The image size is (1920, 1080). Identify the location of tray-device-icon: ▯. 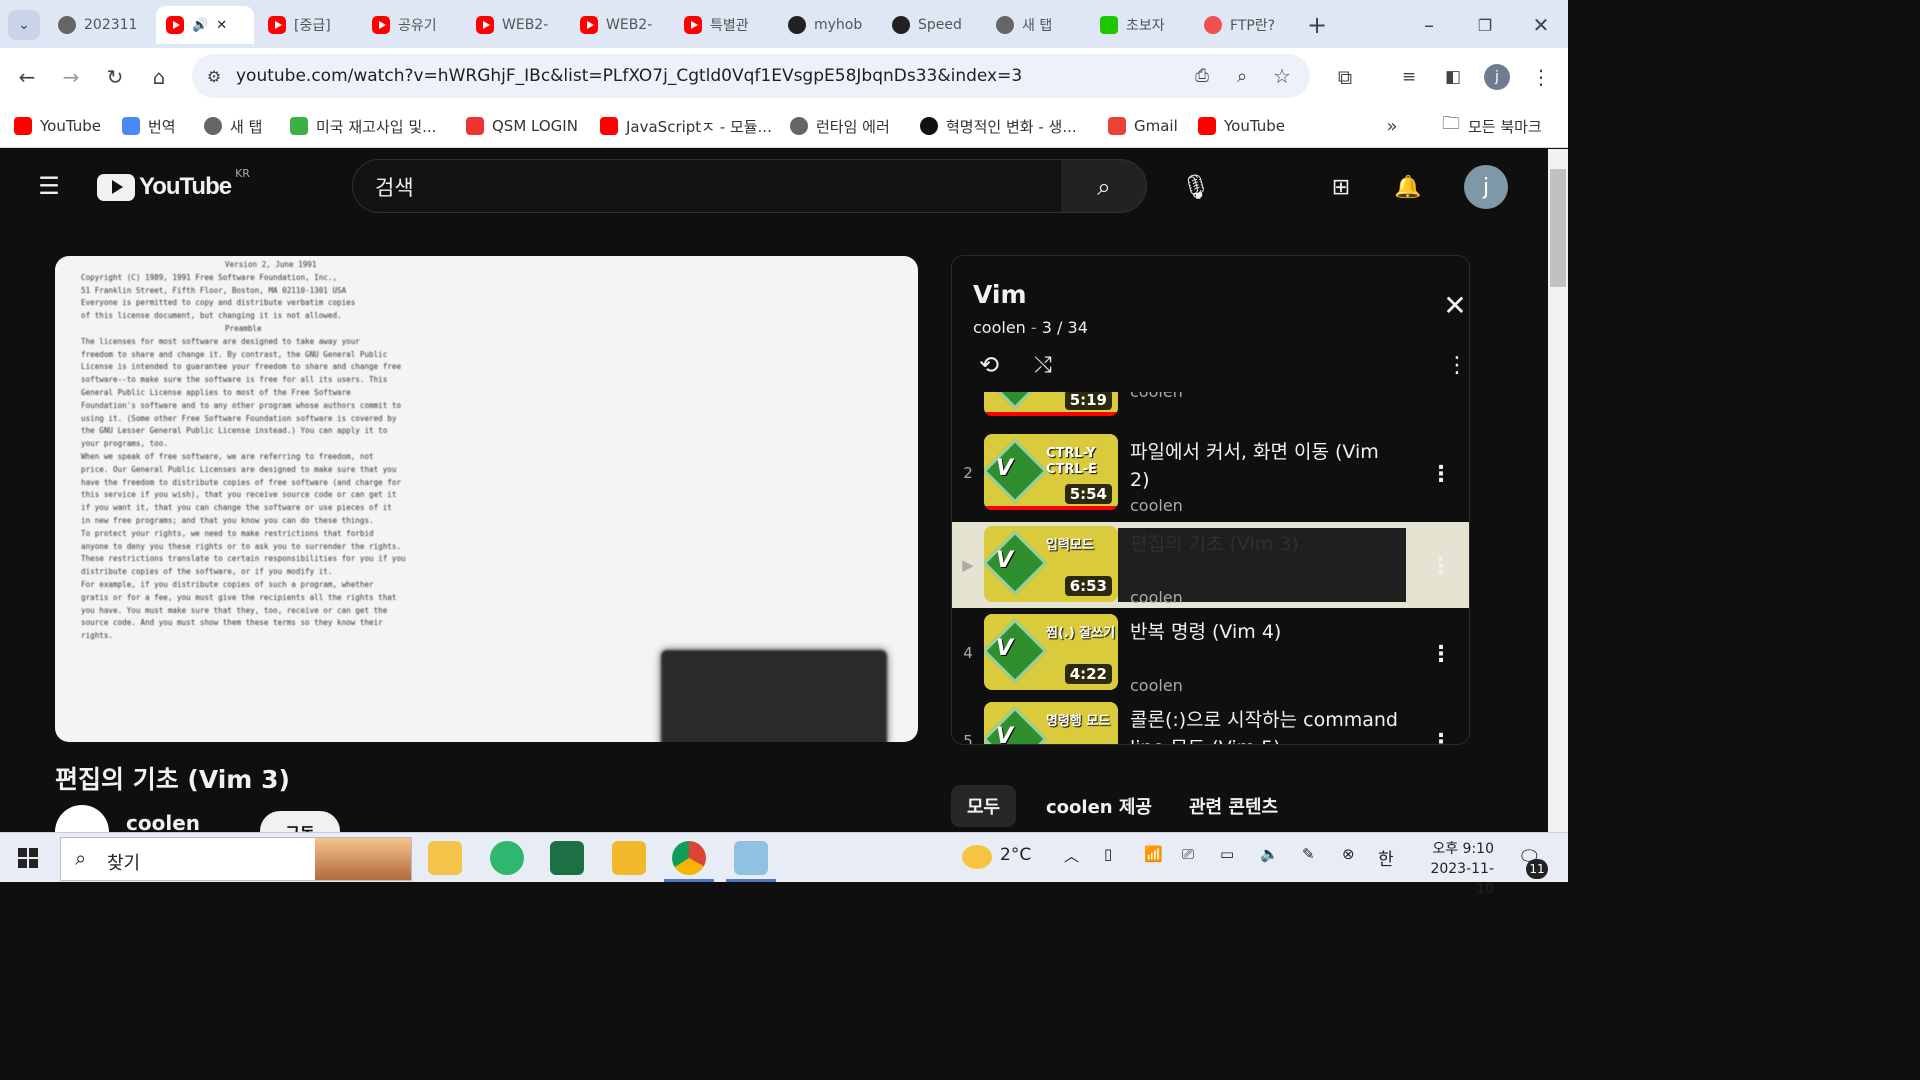
(1108, 854).